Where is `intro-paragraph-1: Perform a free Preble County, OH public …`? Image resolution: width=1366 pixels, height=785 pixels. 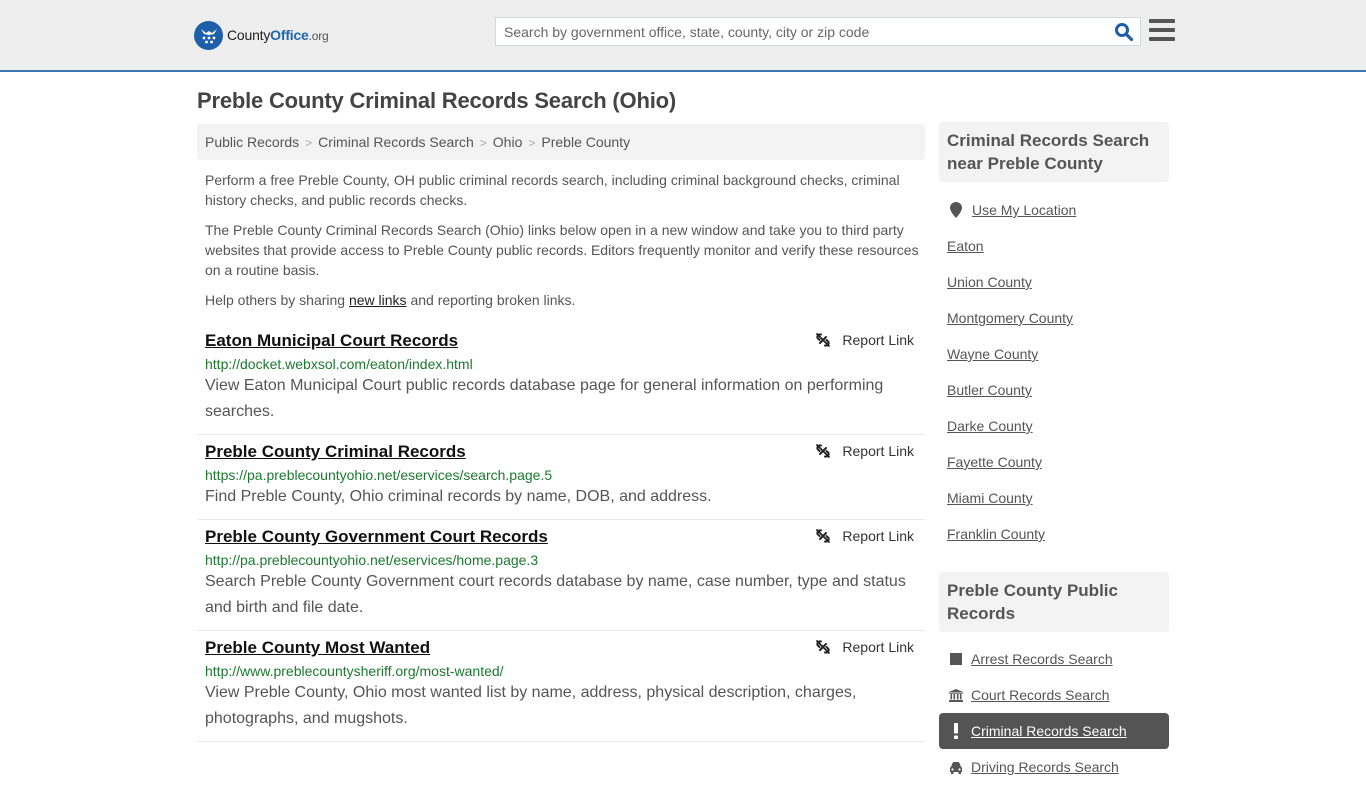
intro-paragraph-1: Perform a free Preble County, OH public … is located at coordinates (552, 190).